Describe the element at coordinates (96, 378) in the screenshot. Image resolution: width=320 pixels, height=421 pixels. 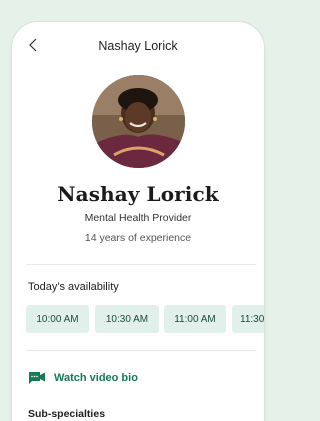
I see `watch-video-bio-label: Watch video bio` at that location.